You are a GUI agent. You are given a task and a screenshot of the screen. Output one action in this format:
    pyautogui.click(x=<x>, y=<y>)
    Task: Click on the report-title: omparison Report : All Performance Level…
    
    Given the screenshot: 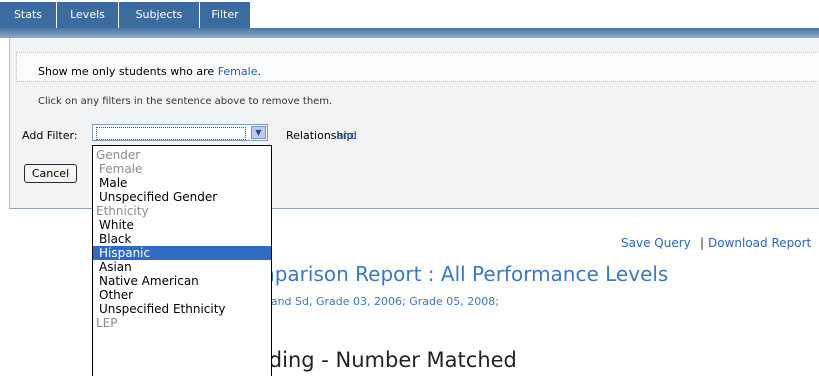 What is the action you would take?
    pyautogui.click(x=456, y=274)
    